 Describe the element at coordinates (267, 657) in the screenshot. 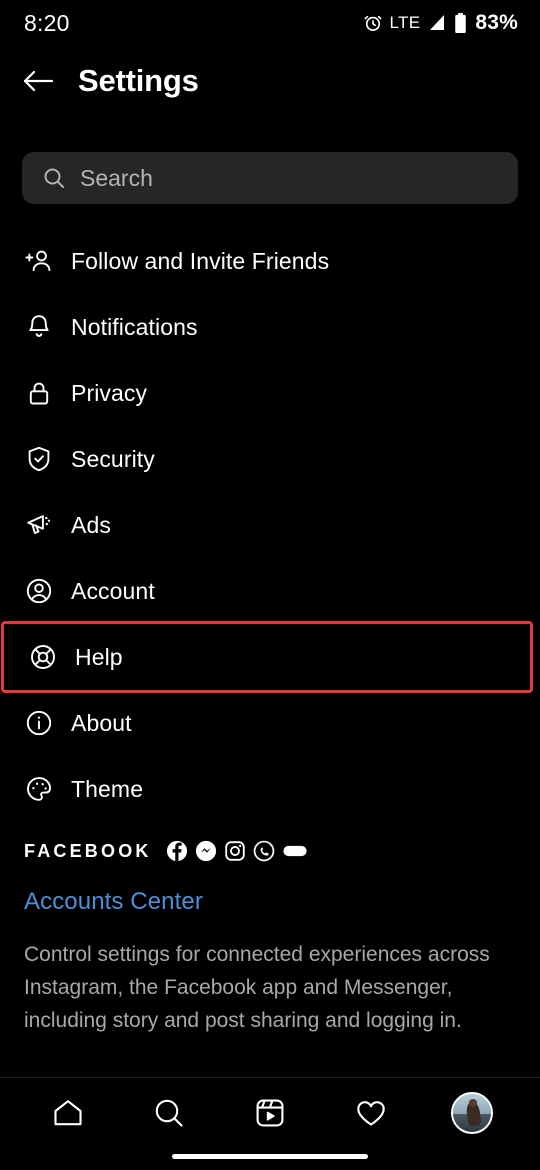

I see `menu-item-help: Help` at that location.